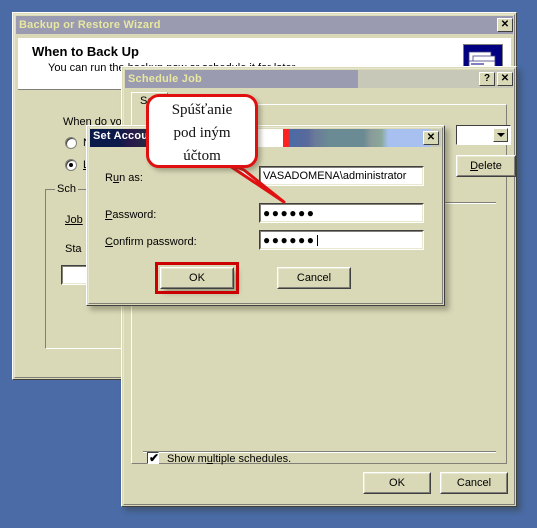 This screenshot has width=537, height=528. I want to click on wizard-close-button: ✕, so click(505, 25).